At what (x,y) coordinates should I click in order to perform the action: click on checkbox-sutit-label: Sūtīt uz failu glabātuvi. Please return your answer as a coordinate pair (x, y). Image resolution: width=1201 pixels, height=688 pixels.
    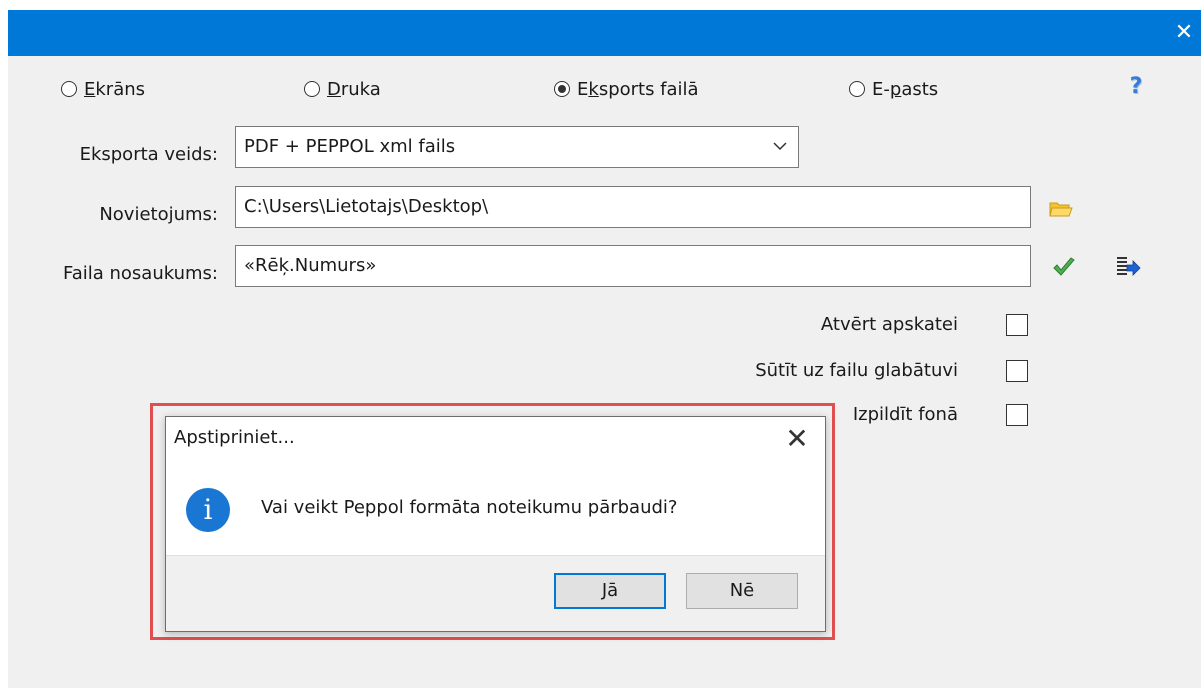
    Looking at the image, I should click on (856, 370).